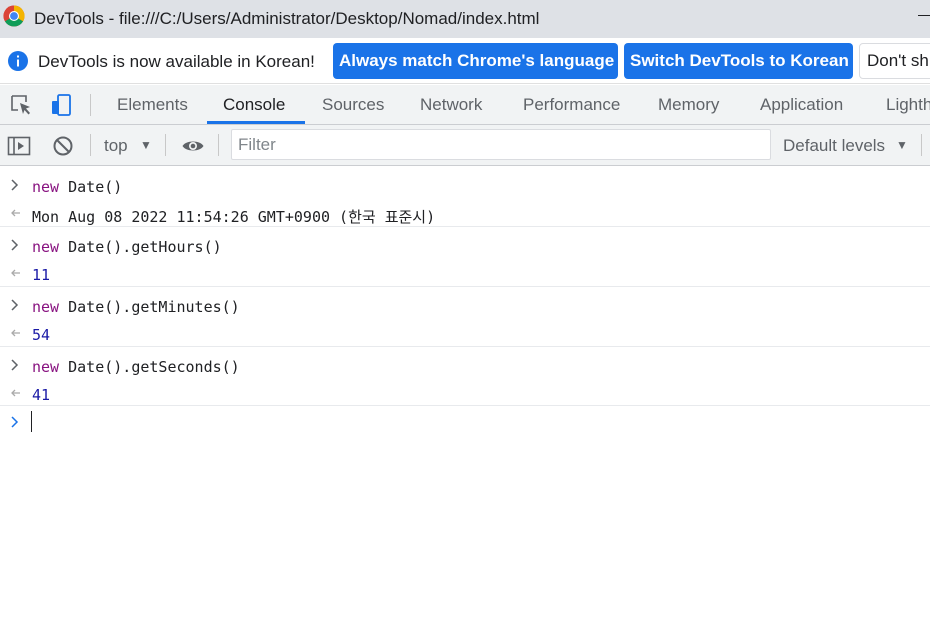 This screenshot has height=630, width=930. I want to click on expression-text: Date(), so click(91, 187).